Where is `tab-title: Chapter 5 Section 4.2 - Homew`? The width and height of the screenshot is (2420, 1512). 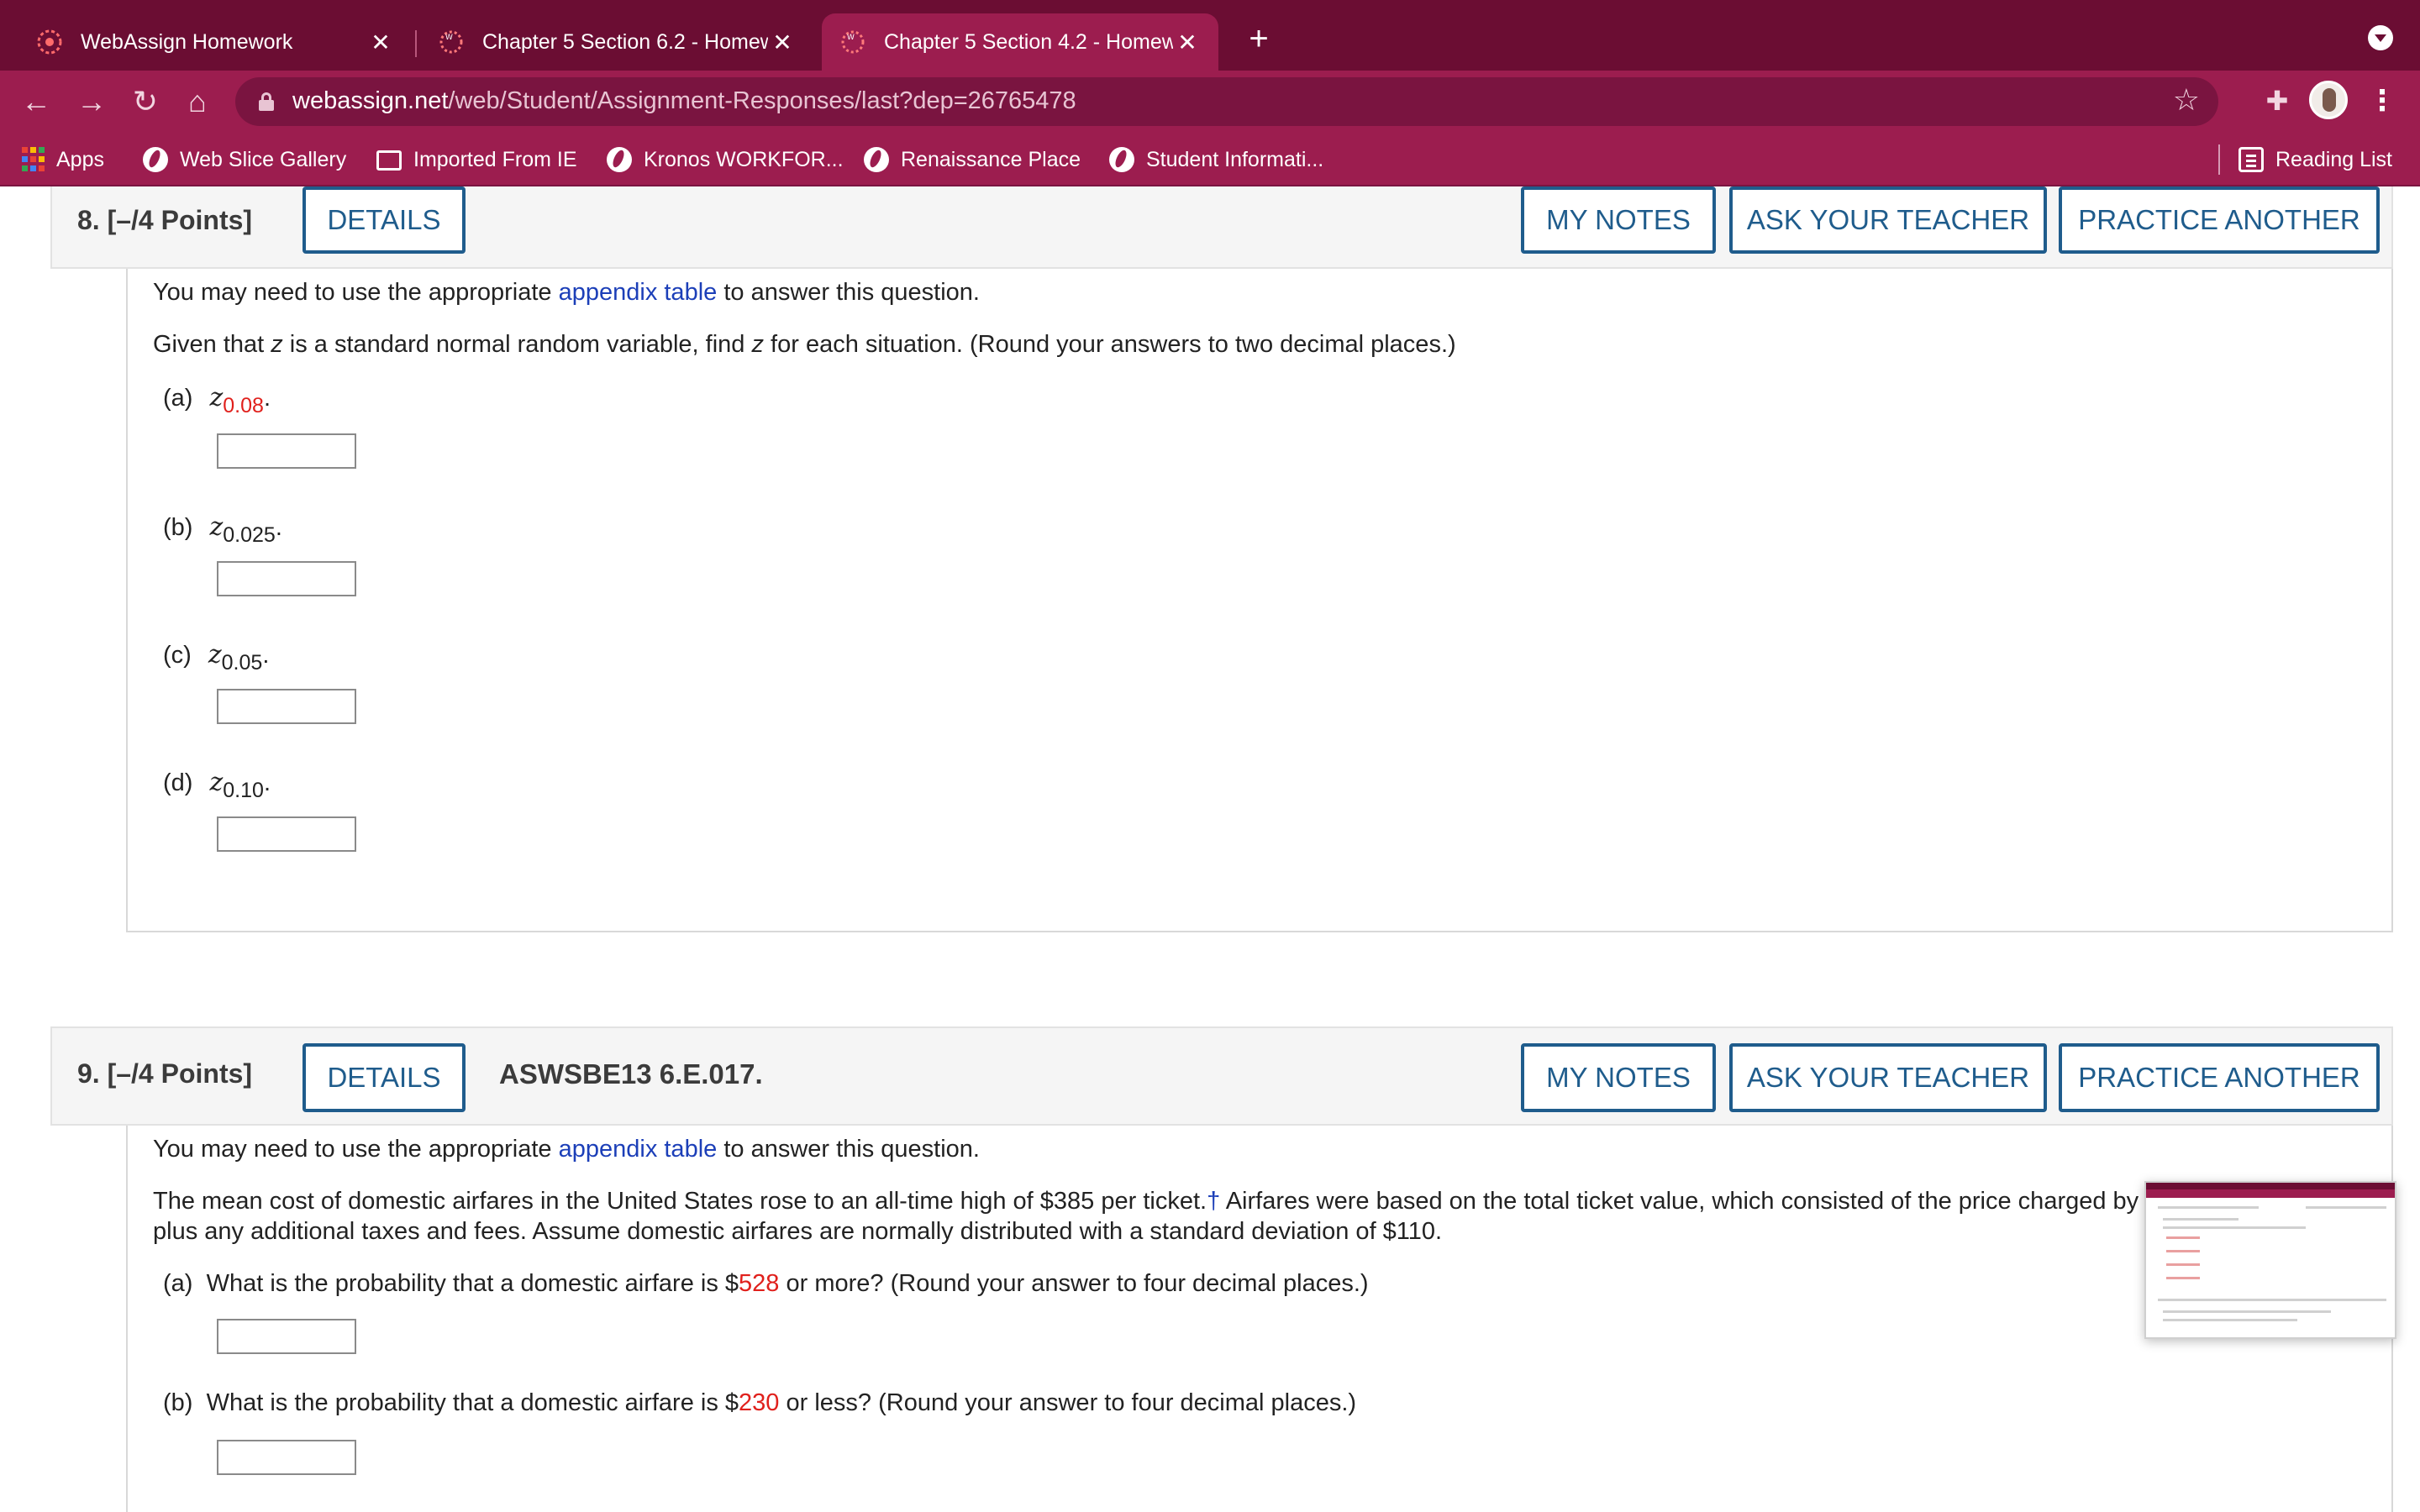 tab-title: Chapter 5 Section 4.2 - Homew is located at coordinates (1028, 41).